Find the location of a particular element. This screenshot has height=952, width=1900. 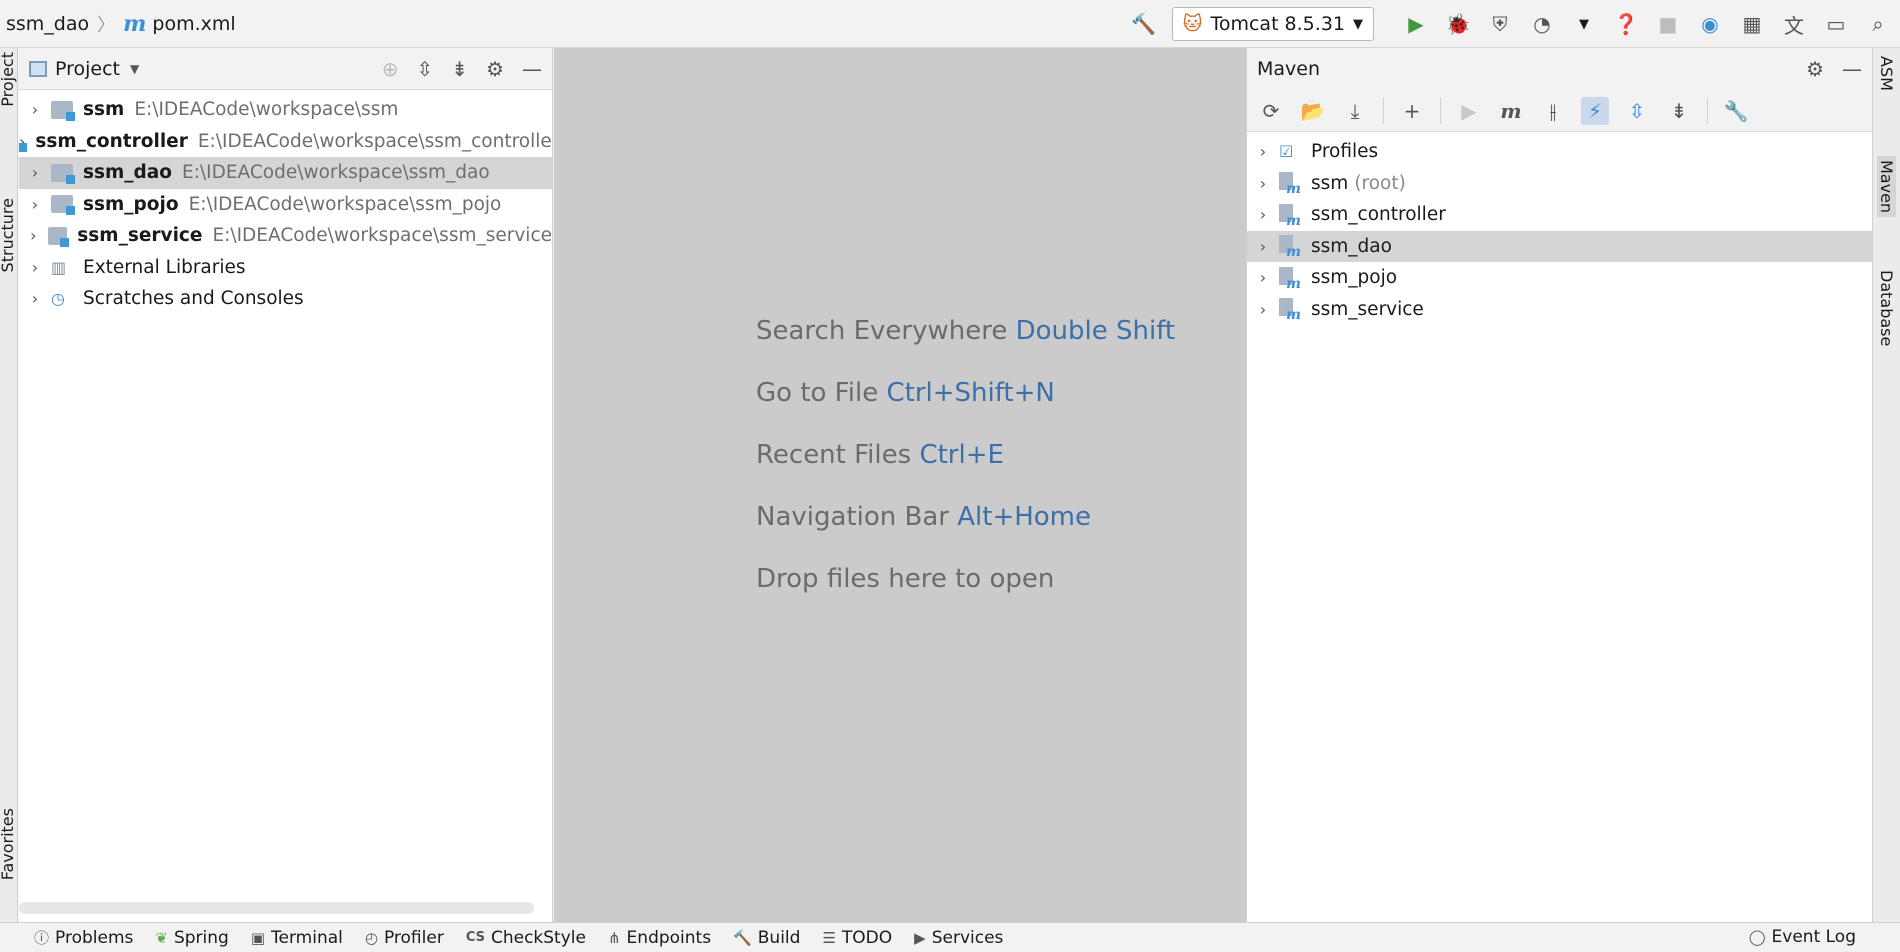

maven-row-ssm: › m ssm (root) is located at coordinates (1559, 184).